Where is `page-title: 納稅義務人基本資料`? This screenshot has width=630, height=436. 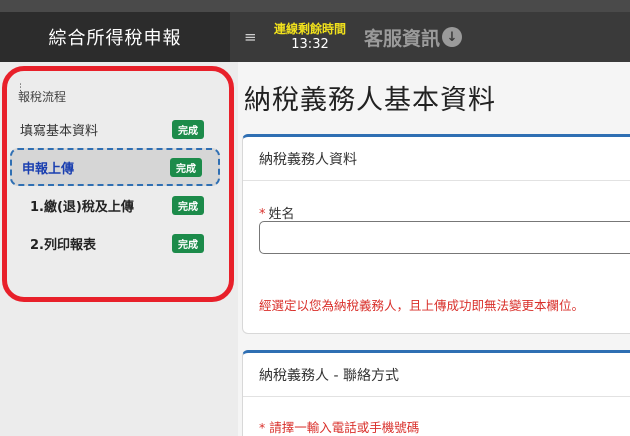 page-title: 納稅義務人基本資料 is located at coordinates (370, 100).